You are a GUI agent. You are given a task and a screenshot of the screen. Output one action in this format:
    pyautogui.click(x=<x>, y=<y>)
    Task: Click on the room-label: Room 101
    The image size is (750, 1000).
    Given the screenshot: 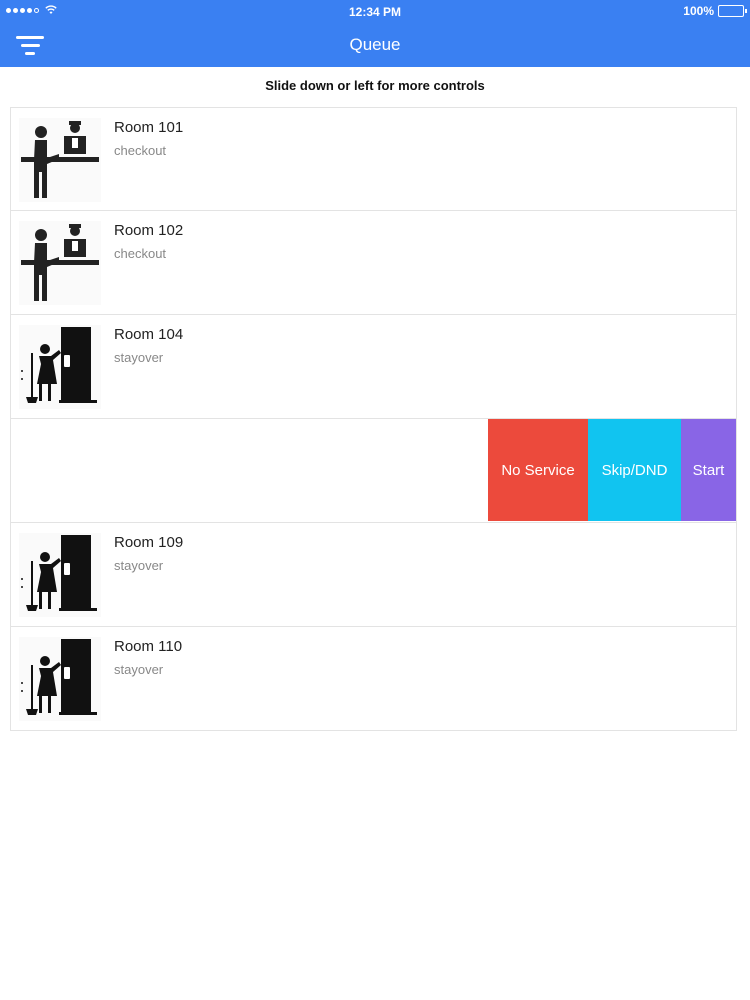 What is the action you would take?
    pyautogui.click(x=149, y=127)
    